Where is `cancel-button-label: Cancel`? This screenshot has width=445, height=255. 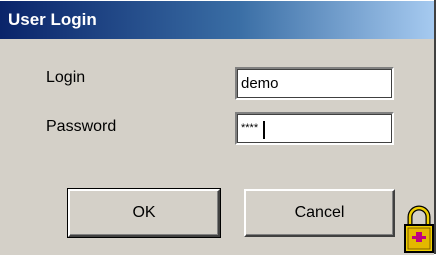
cancel-button-label: Cancel is located at coordinates (319, 212).